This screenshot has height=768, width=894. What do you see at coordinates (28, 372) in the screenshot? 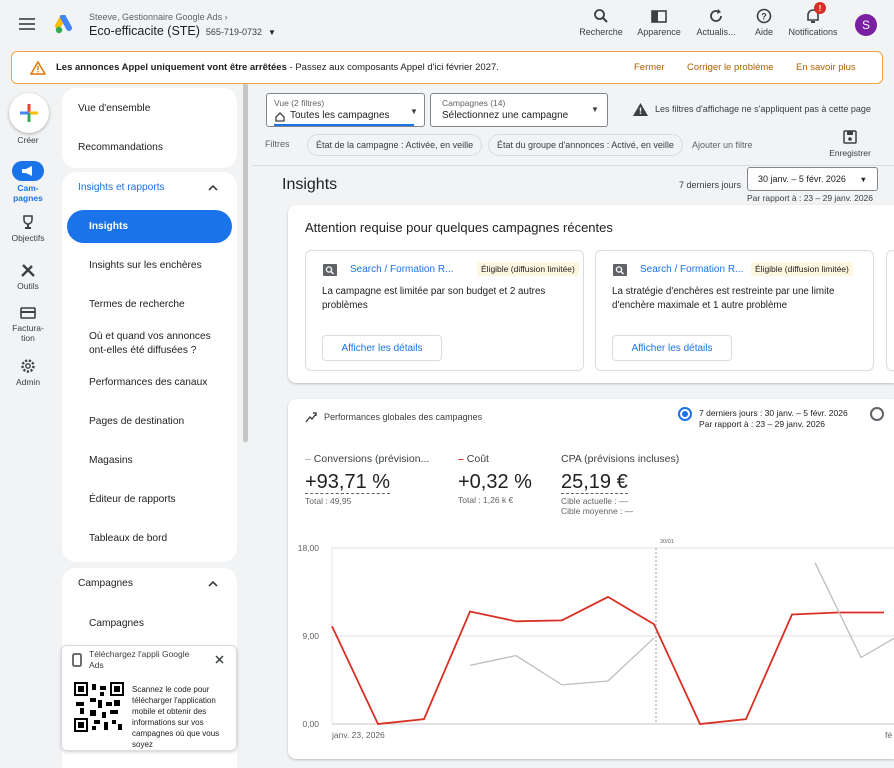
I see `rail-item-admin: Admin` at bounding box center [28, 372].